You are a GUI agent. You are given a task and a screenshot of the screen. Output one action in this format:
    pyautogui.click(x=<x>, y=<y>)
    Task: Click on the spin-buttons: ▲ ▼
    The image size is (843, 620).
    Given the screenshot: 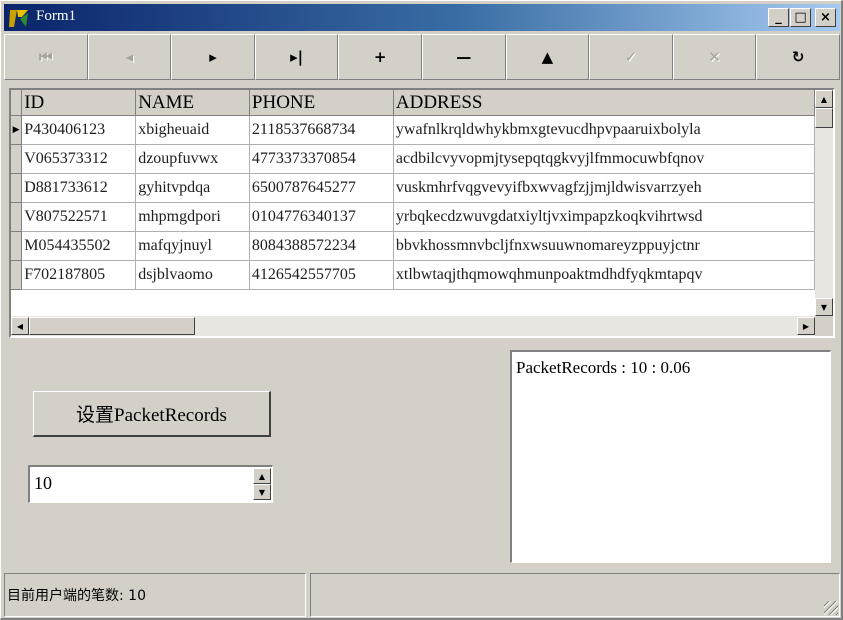 What is the action you would take?
    pyautogui.click(x=262, y=484)
    